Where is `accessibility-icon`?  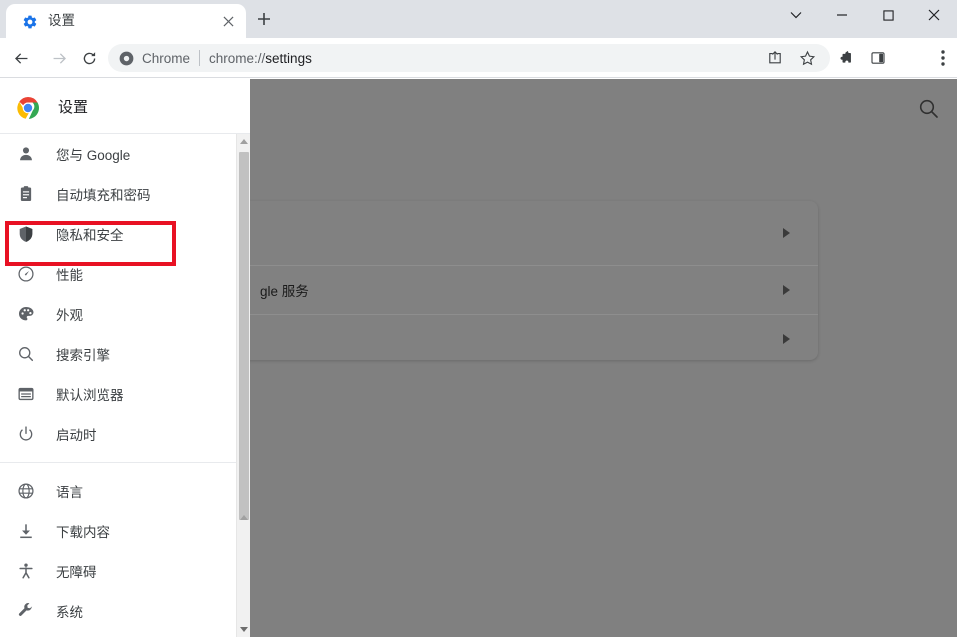
accessibility-icon is located at coordinates (26, 571).